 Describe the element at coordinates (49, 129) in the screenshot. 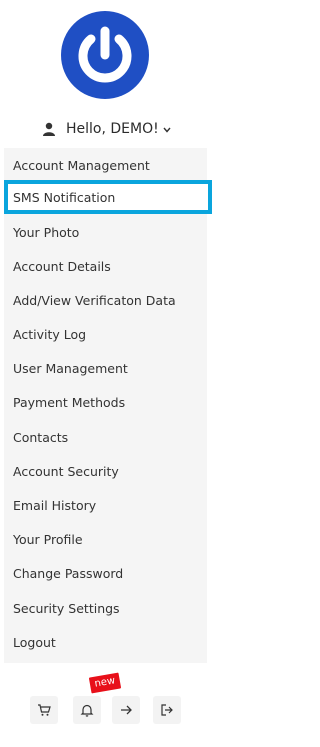

I see `user-icon` at that location.